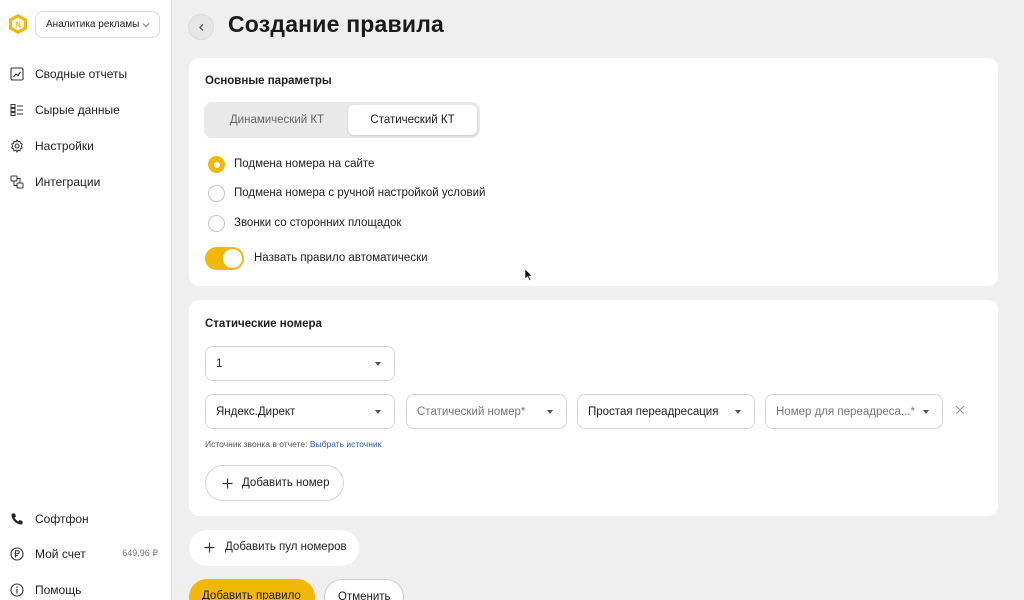 The height and width of the screenshot is (600, 1024). I want to click on sidebar-item-integrations: Интеграции, so click(86, 182).